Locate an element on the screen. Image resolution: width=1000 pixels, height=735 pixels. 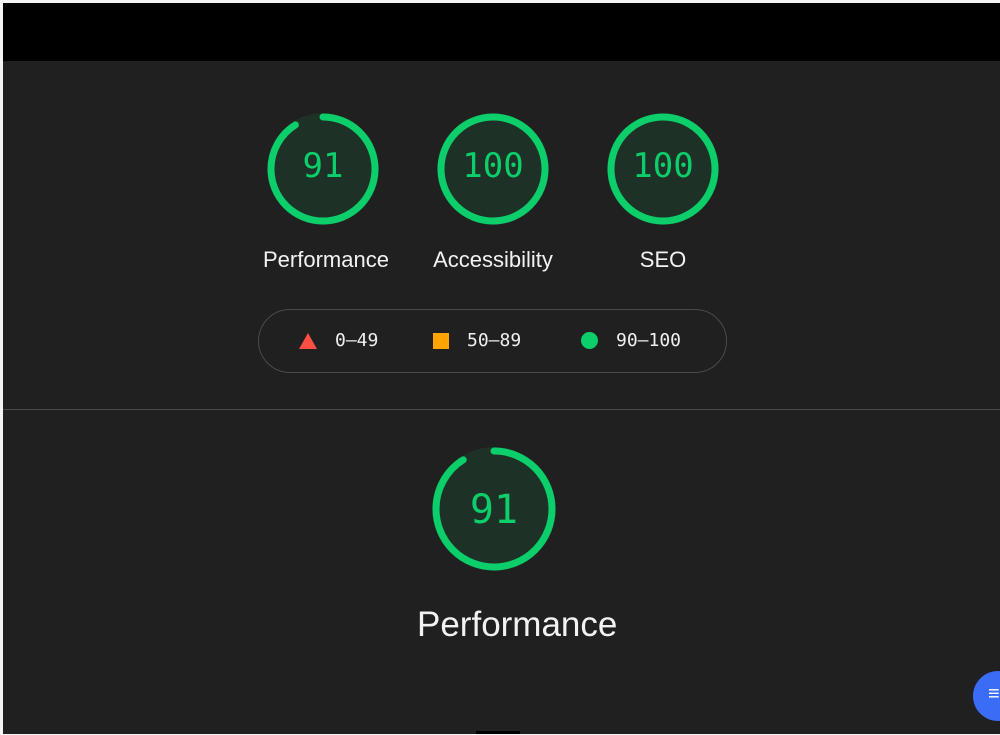
legend-average-label: 50–89 is located at coordinates (494, 340).